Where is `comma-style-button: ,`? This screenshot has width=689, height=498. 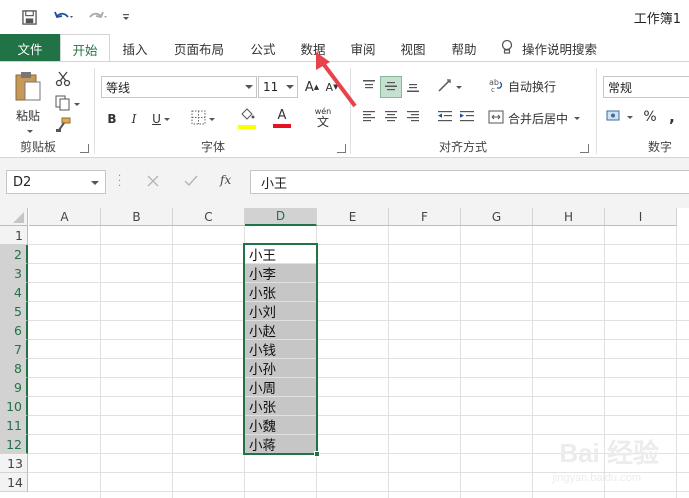 comma-style-button: , is located at coordinates (672, 117).